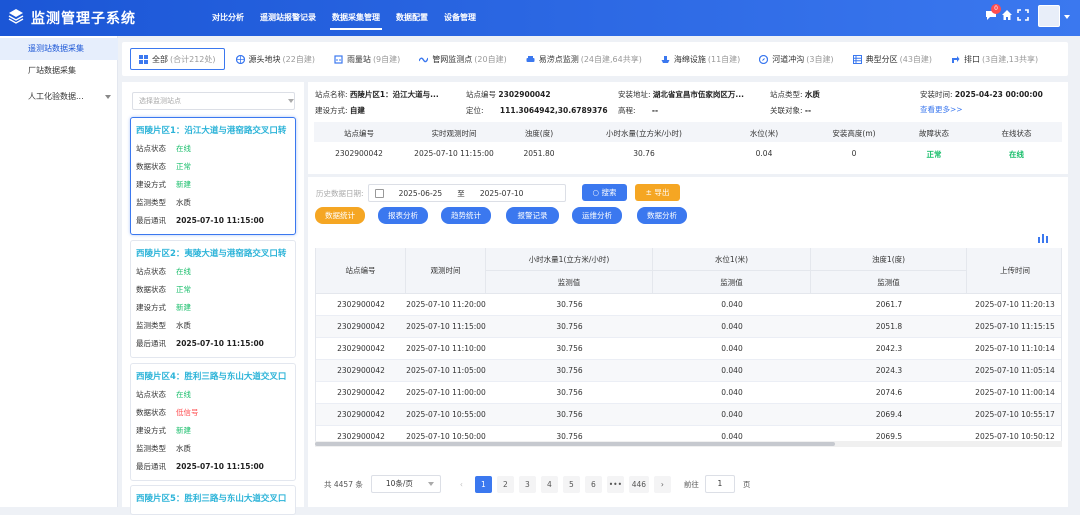  What do you see at coordinates (996, 9) in the screenshot?
I see `notice-badge: 0` at bounding box center [996, 9].